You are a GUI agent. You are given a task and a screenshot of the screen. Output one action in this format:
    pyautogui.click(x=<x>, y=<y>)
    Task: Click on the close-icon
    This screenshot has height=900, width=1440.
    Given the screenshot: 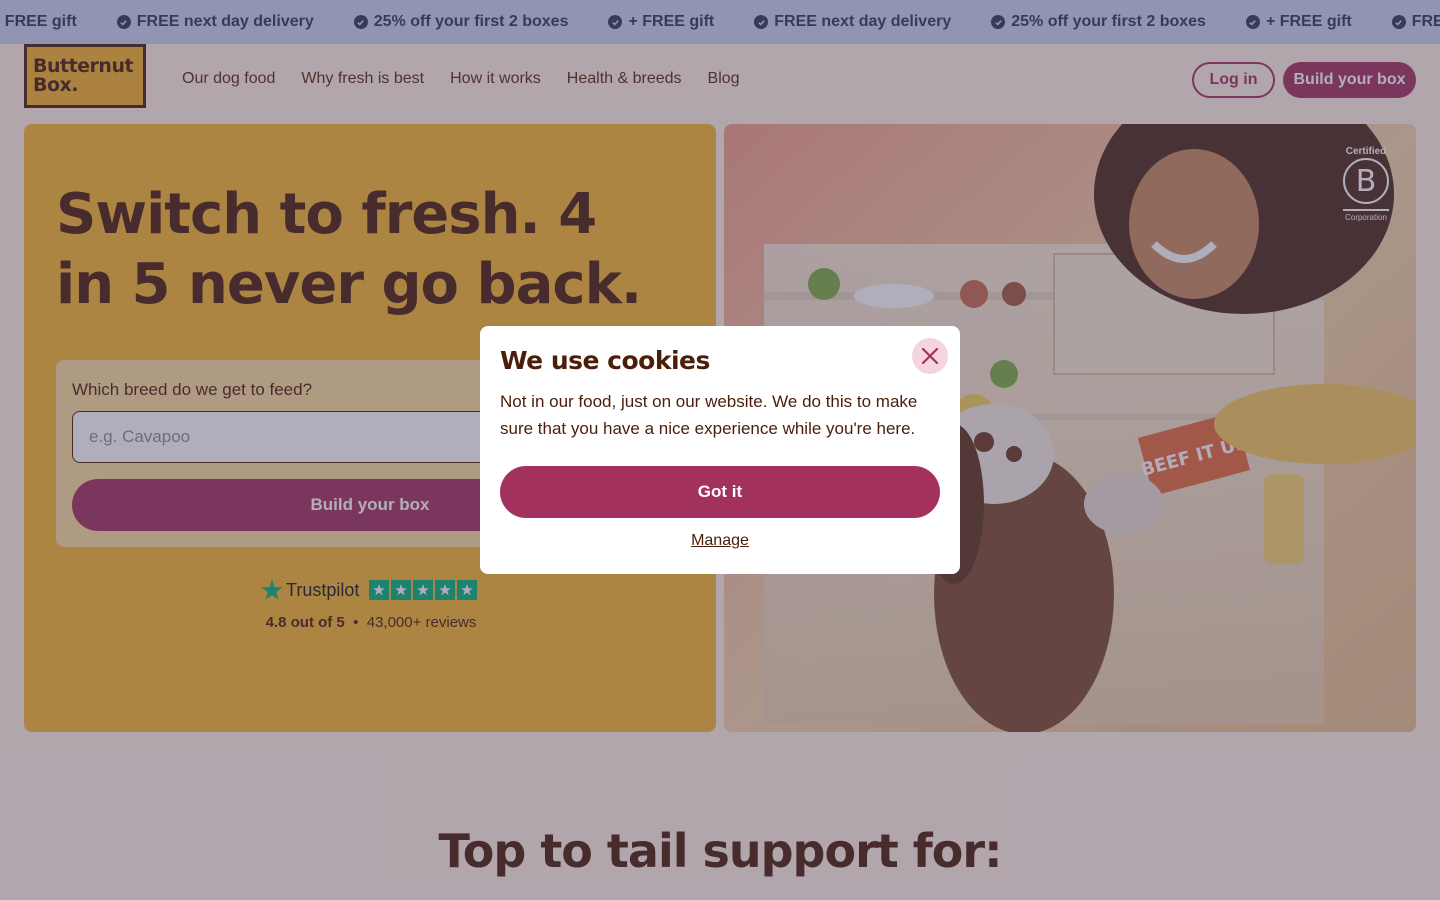 What is the action you would take?
    pyautogui.click(x=930, y=356)
    